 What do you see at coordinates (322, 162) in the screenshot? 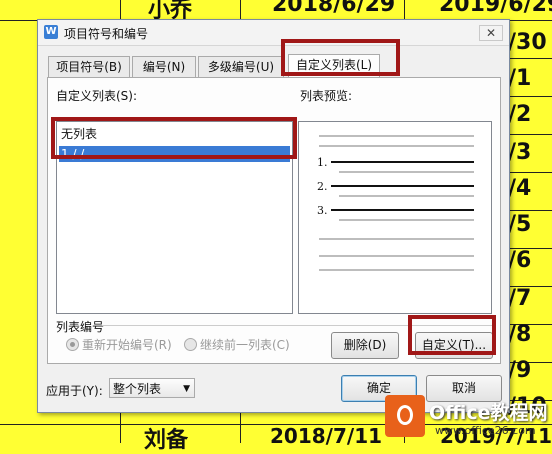
I see `preview-number-1: 1.` at bounding box center [322, 162].